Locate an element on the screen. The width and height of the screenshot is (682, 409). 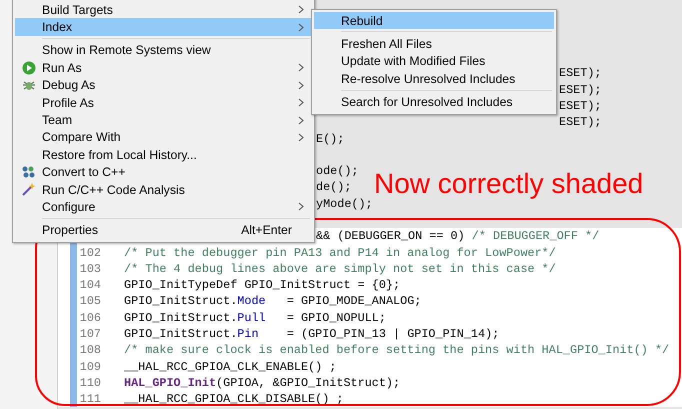
menu-item-label: Show in Remote Systems view is located at coordinates (127, 50).